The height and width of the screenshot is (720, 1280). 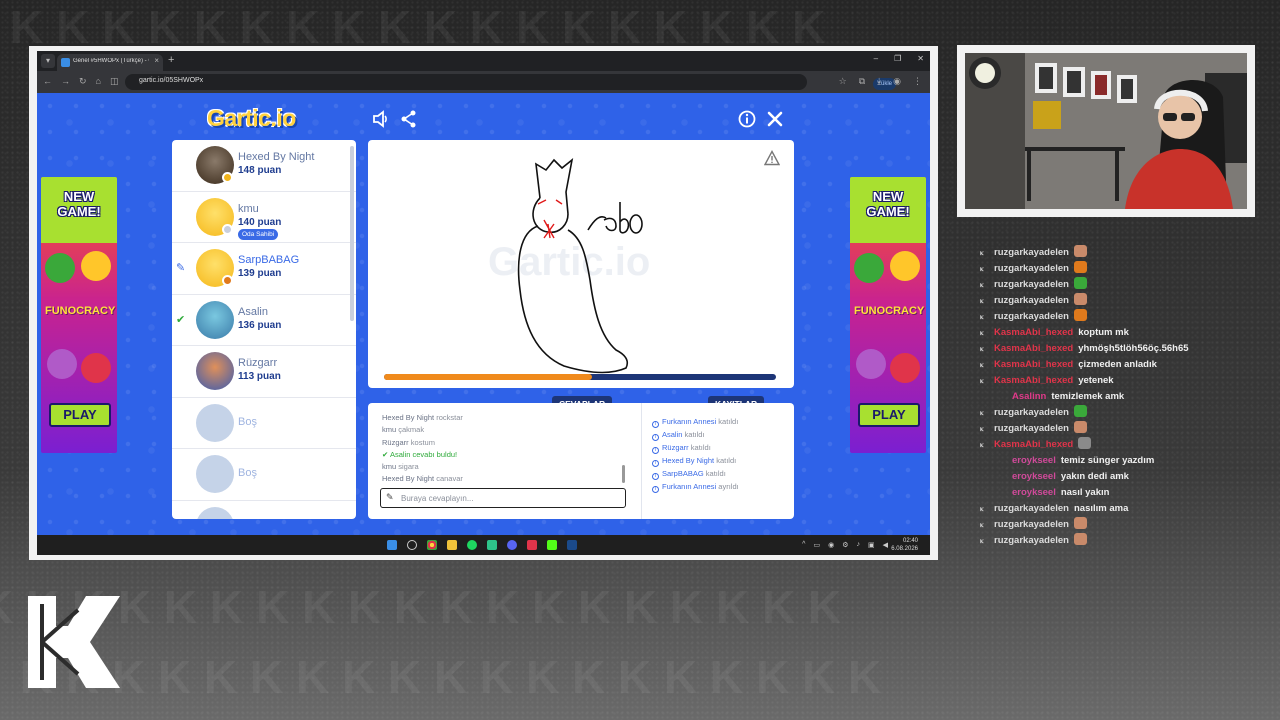 What do you see at coordinates (381, 119) in the screenshot?
I see `sound-icon` at bounding box center [381, 119].